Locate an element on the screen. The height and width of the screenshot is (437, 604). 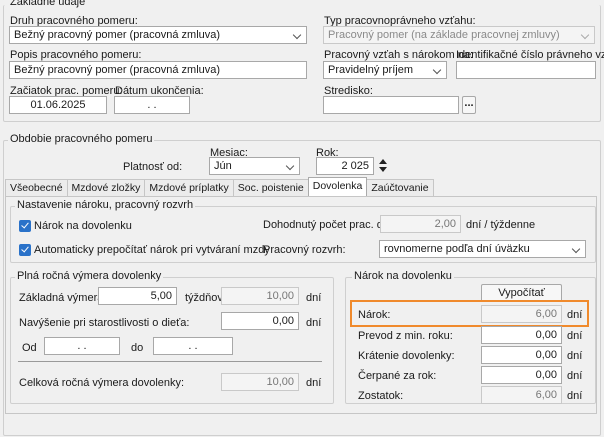
vztah-select: Pravidelný príjem is located at coordinates (385, 70).